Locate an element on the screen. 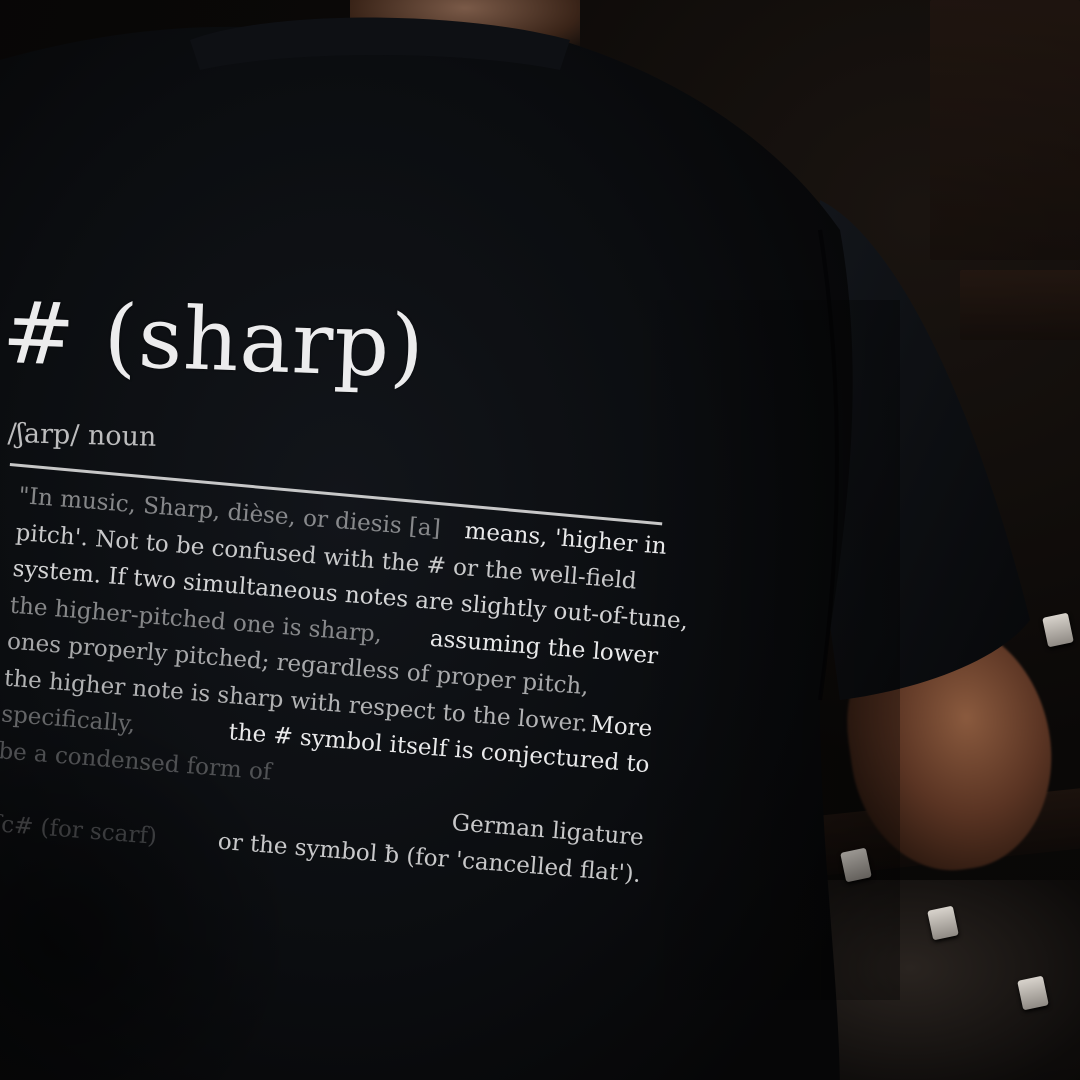 This screenshot has width=1080, height=1080. definition-line-right: More is located at coordinates (621, 726).